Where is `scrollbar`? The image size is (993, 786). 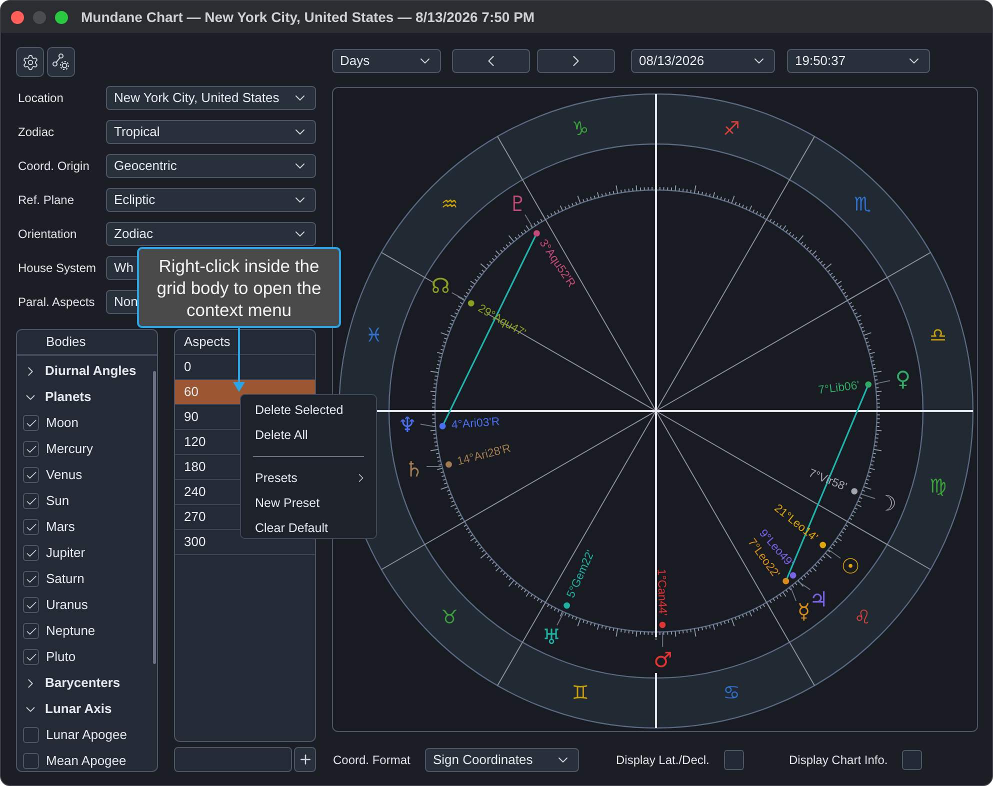 scrollbar is located at coordinates (154, 517).